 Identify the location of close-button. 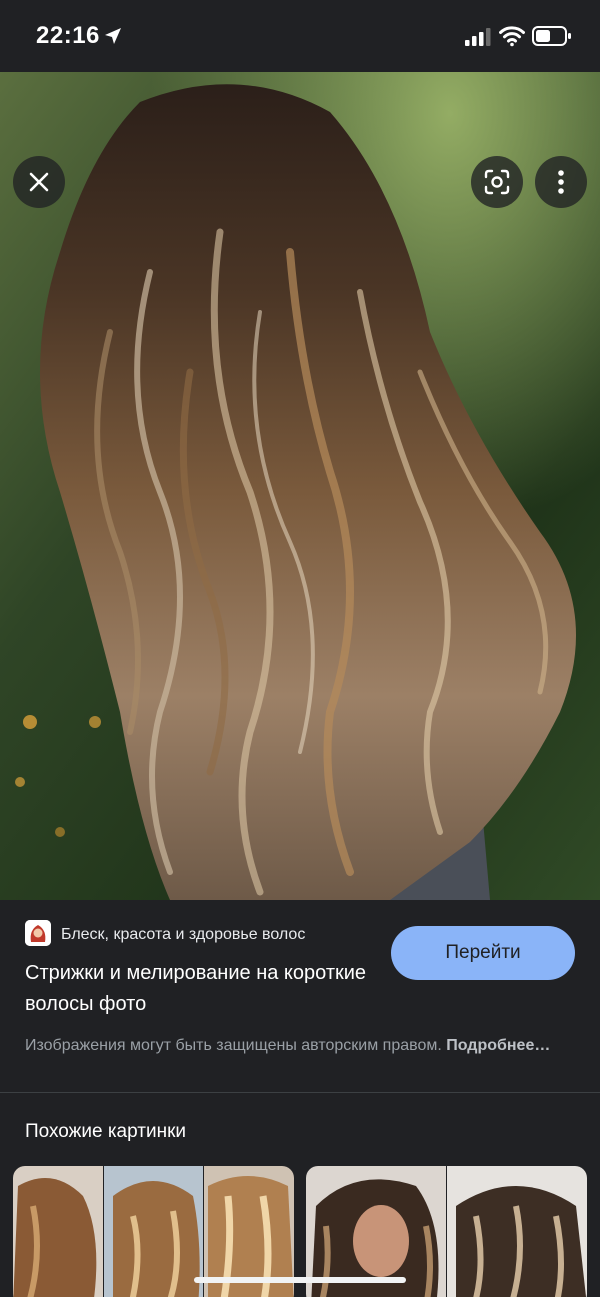
(39, 182).